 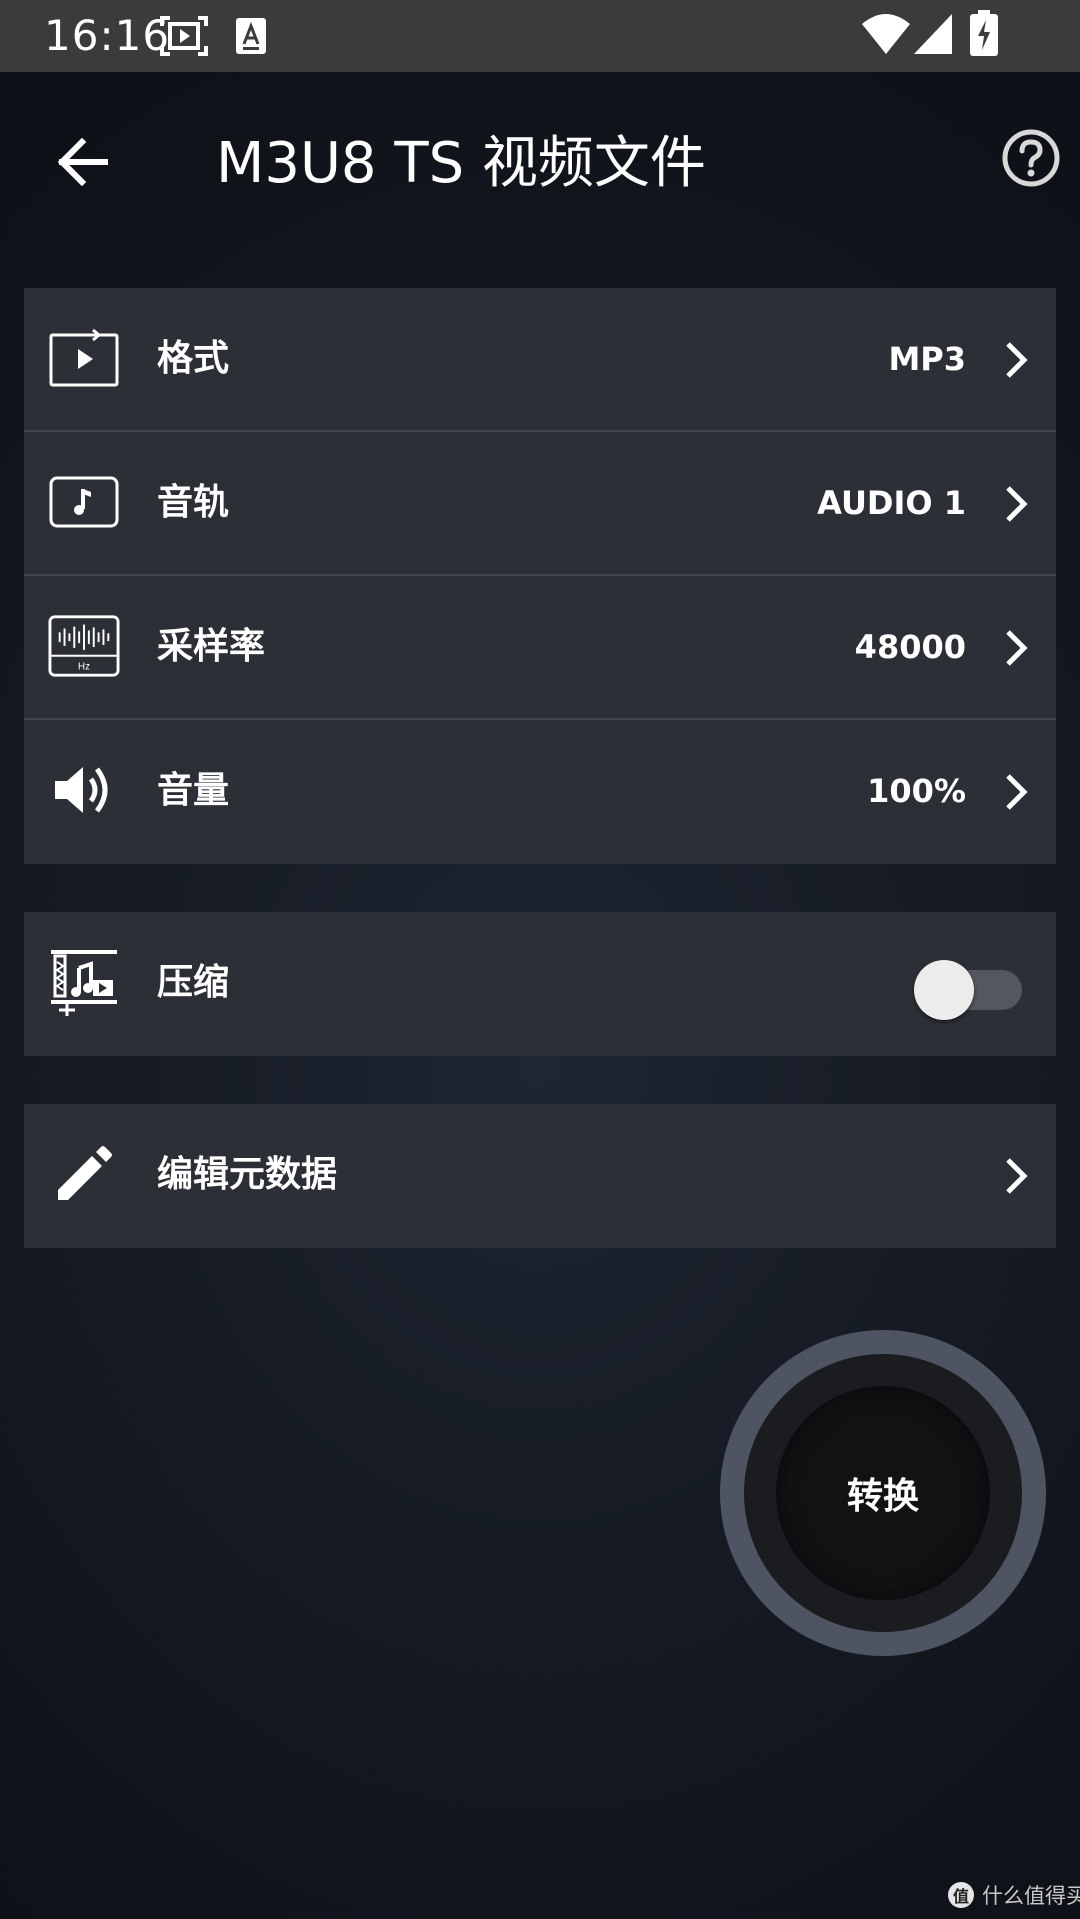 I want to click on pencil-icon, so click(x=84, y=1174).